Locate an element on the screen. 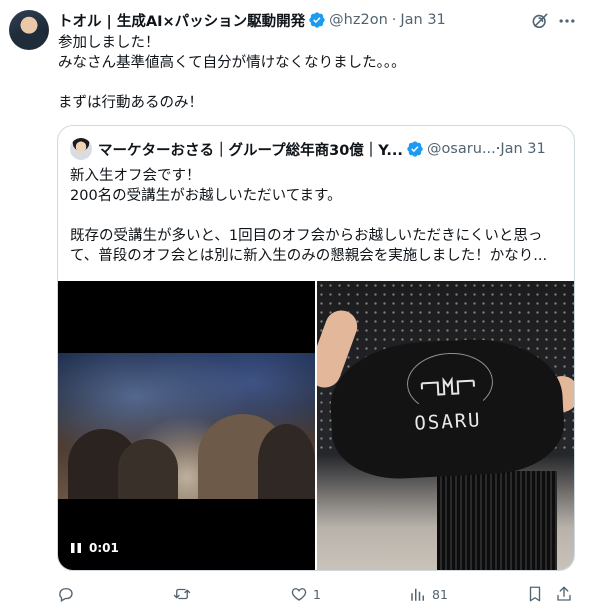  retweet-button is located at coordinates (184, 594).